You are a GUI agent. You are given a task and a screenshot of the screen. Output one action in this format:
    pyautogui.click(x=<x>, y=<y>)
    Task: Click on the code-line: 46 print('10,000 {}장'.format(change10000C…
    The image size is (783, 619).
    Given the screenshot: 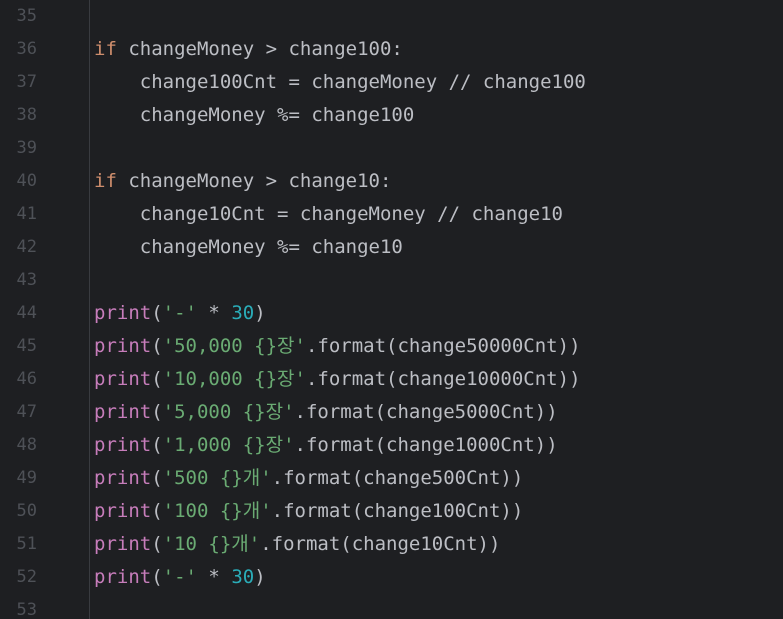 What is the action you would take?
    pyautogui.click(x=391, y=379)
    